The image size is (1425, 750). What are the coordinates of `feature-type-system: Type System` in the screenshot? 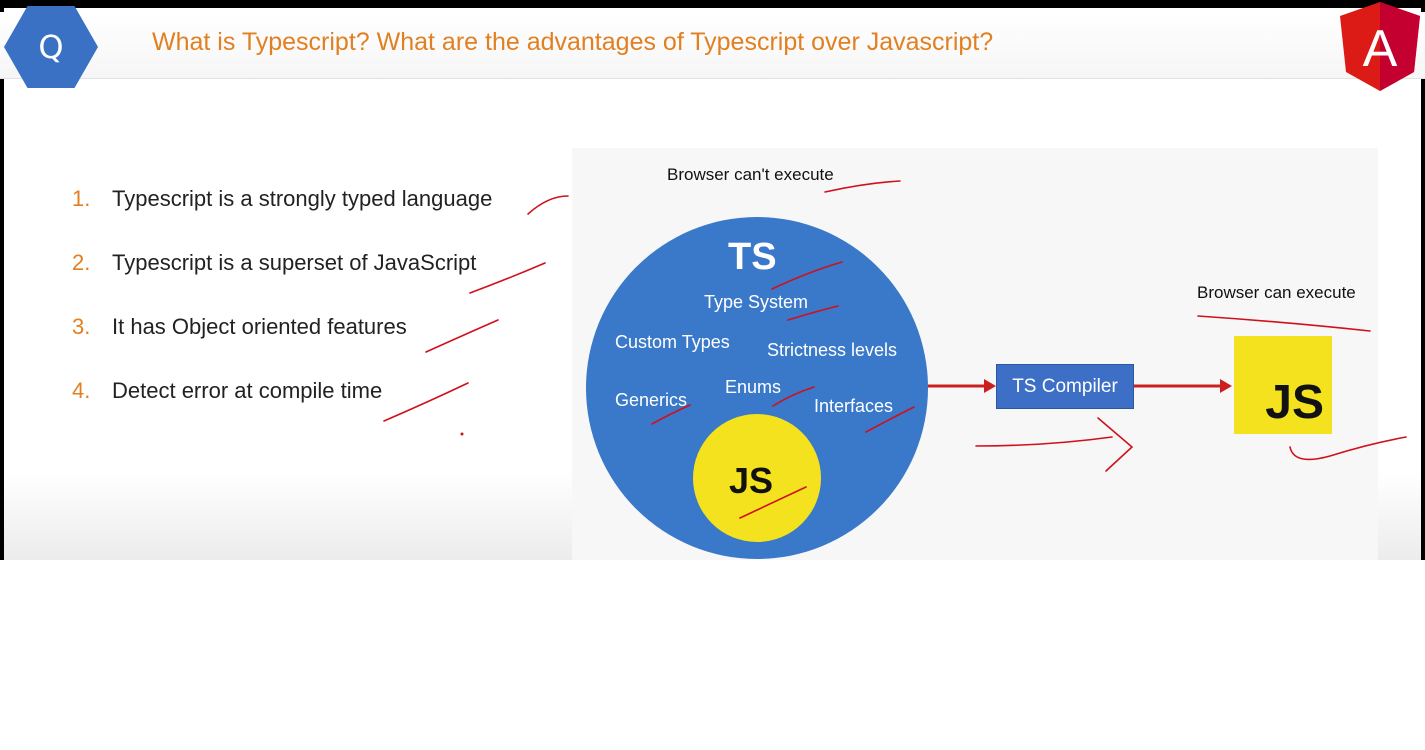 It's located at (756, 302).